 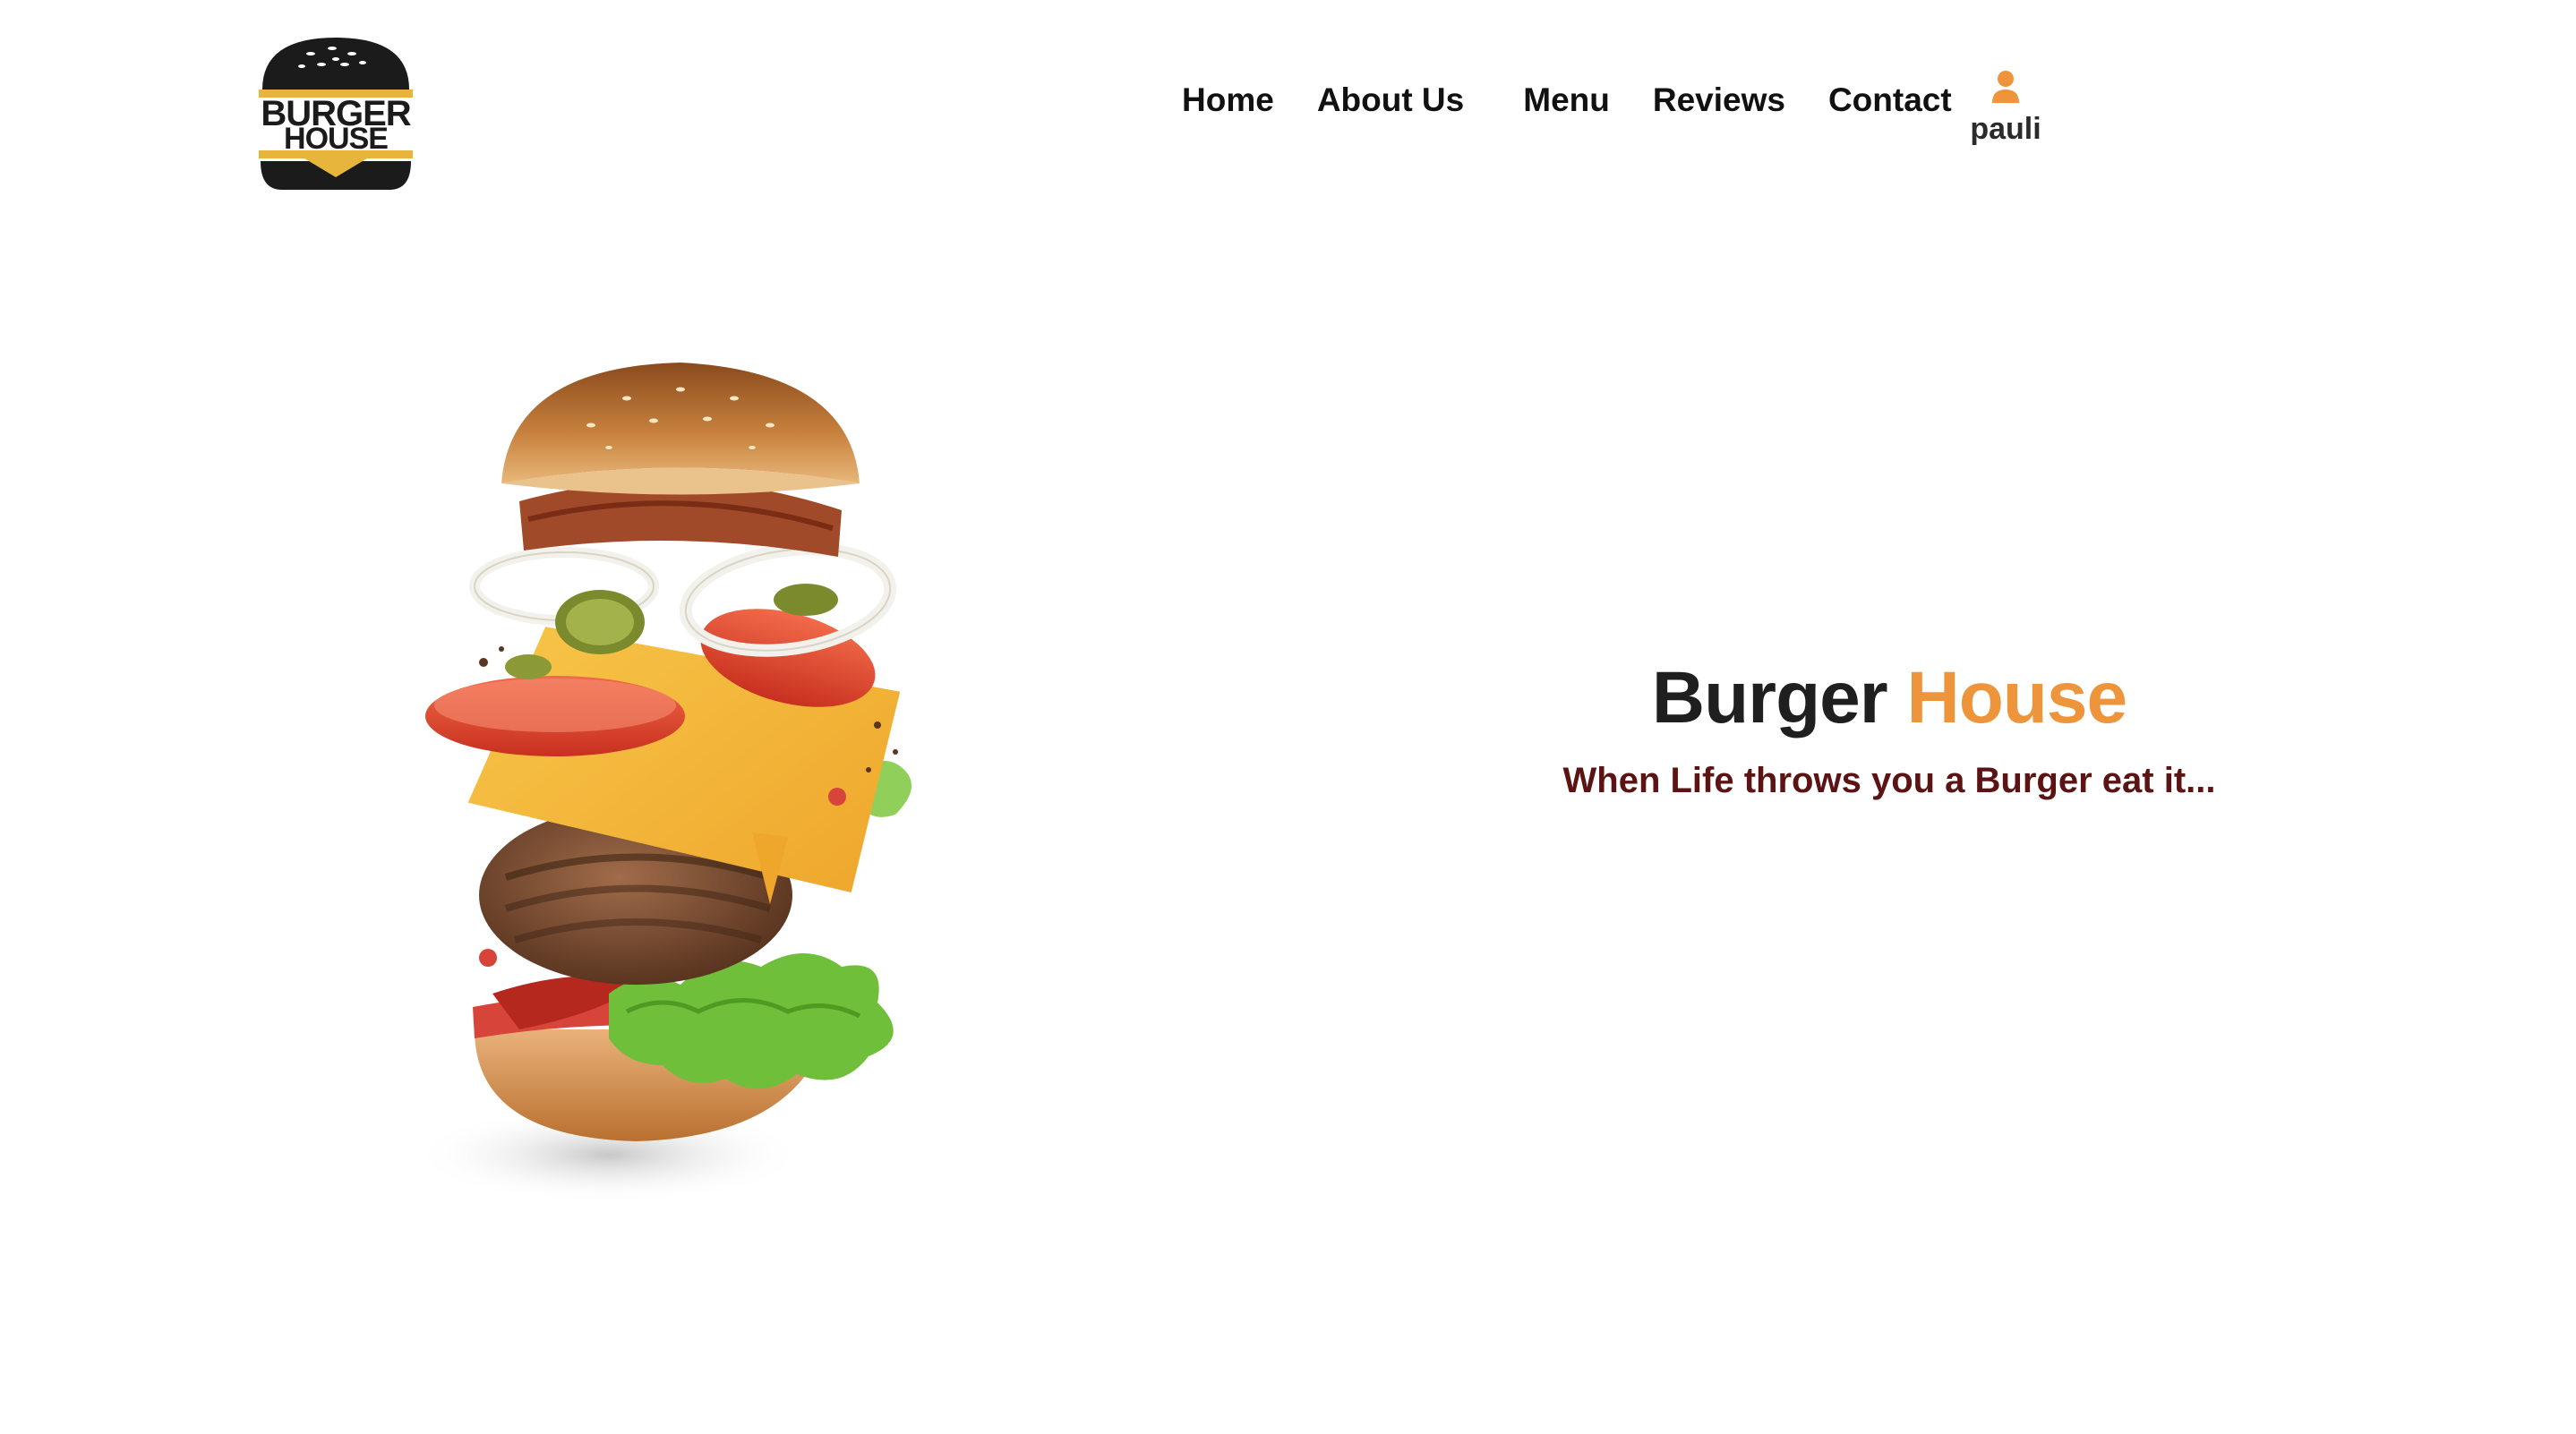 I want to click on nav-about-us: About Us, so click(x=1390, y=100).